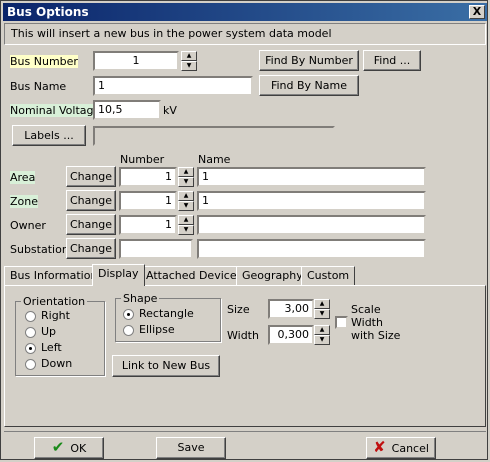  Describe the element at coordinates (291, 335) in the screenshot. I see `width-input: 0,300` at that location.